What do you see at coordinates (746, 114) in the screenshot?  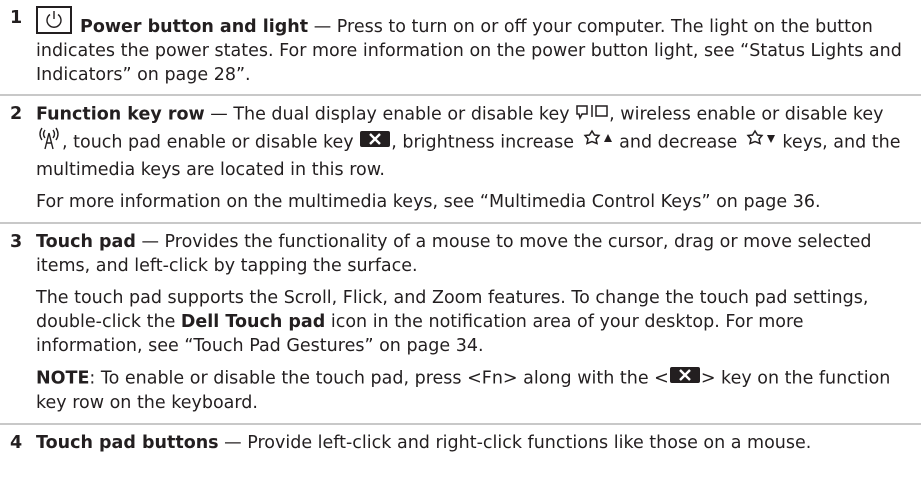 I see `item-text: , wireless enable or disable key` at bounding box center [746, 114].